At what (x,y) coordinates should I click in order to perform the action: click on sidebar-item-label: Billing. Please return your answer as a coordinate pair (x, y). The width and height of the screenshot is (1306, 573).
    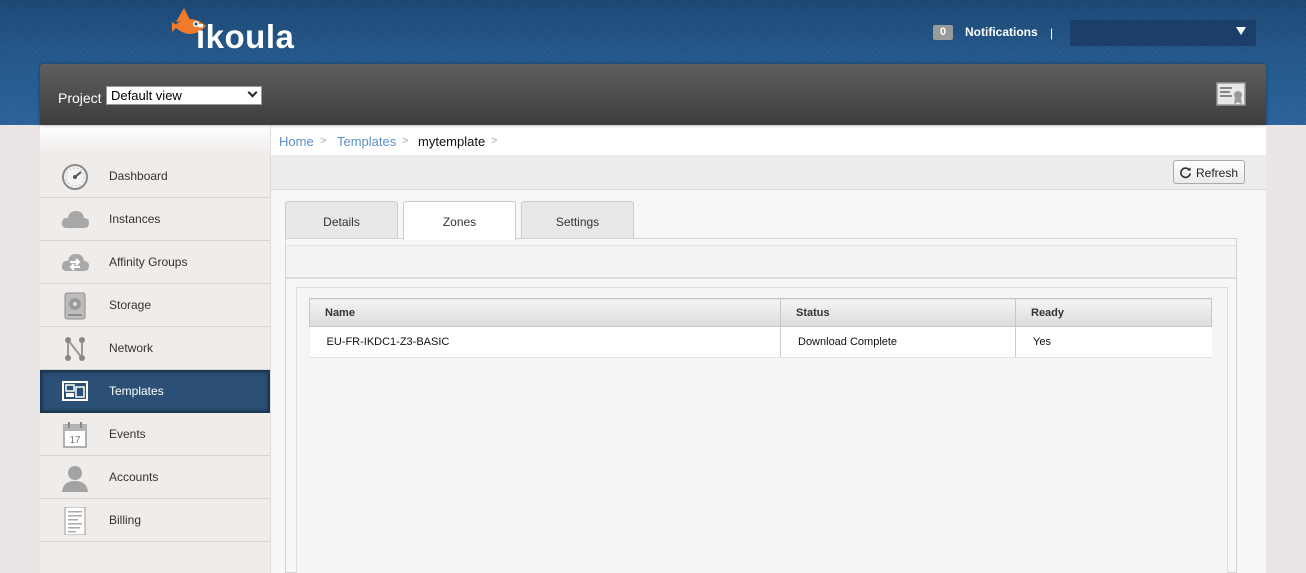
    Looking at the image, I should click on (125, 520).